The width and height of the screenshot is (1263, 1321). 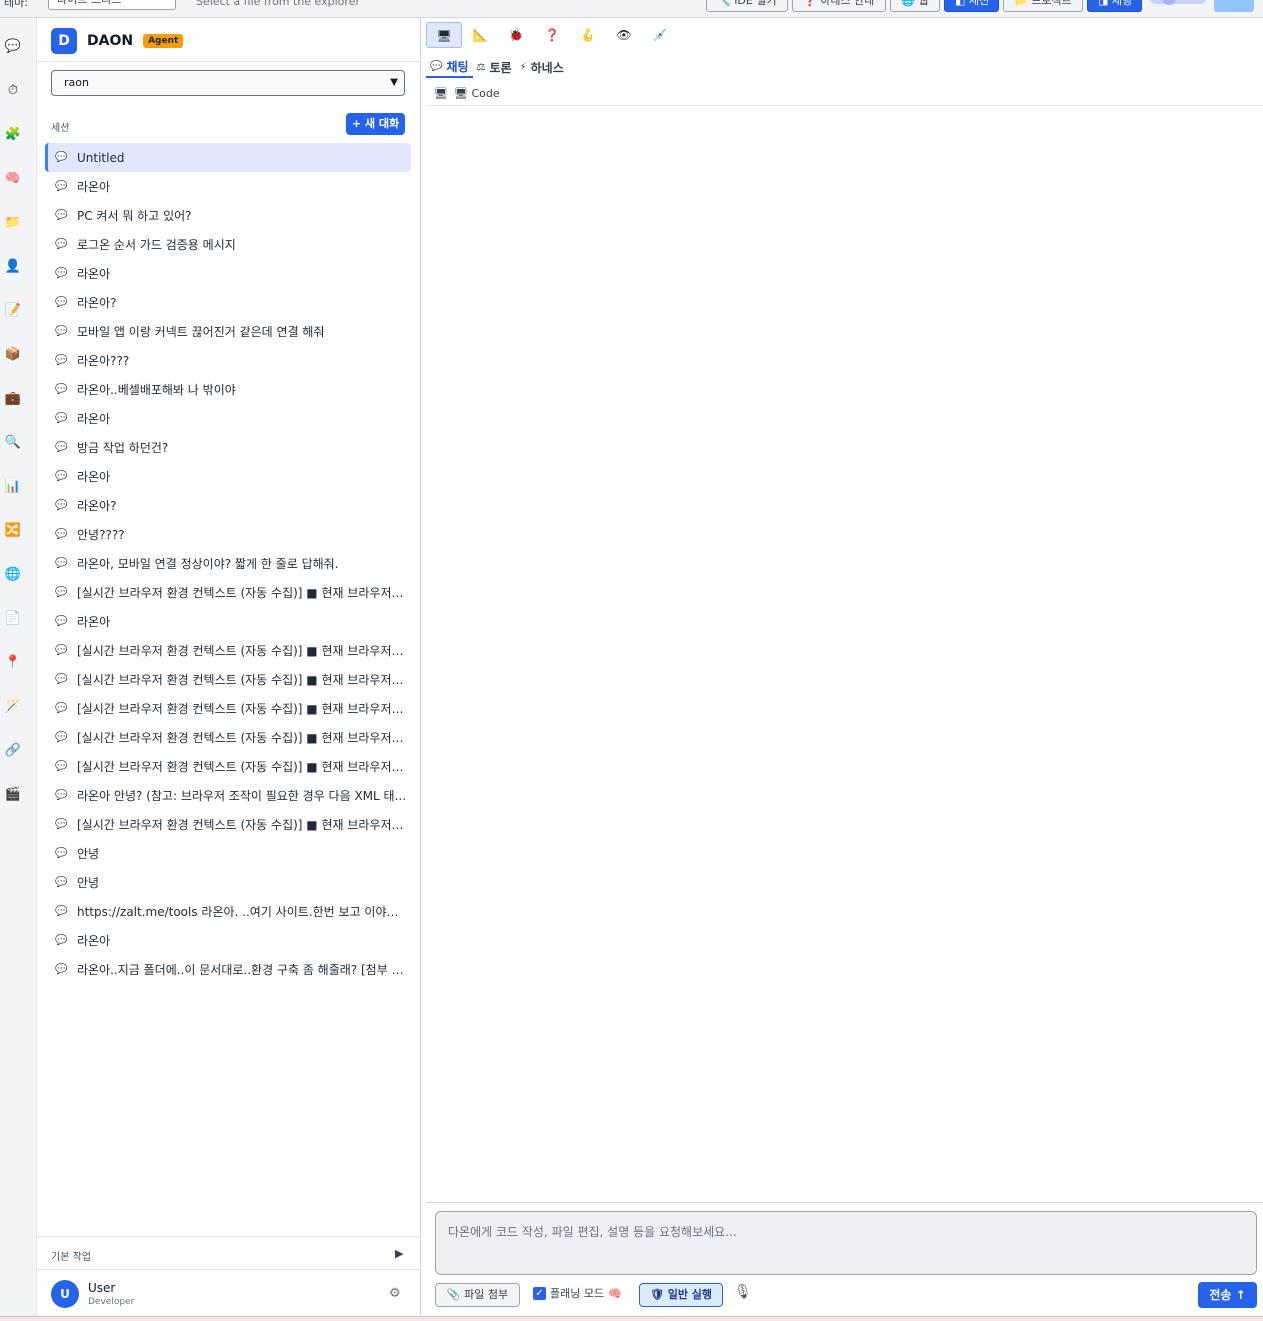 I want to click on session-title: 라온아?, so click(x=97, y=506).